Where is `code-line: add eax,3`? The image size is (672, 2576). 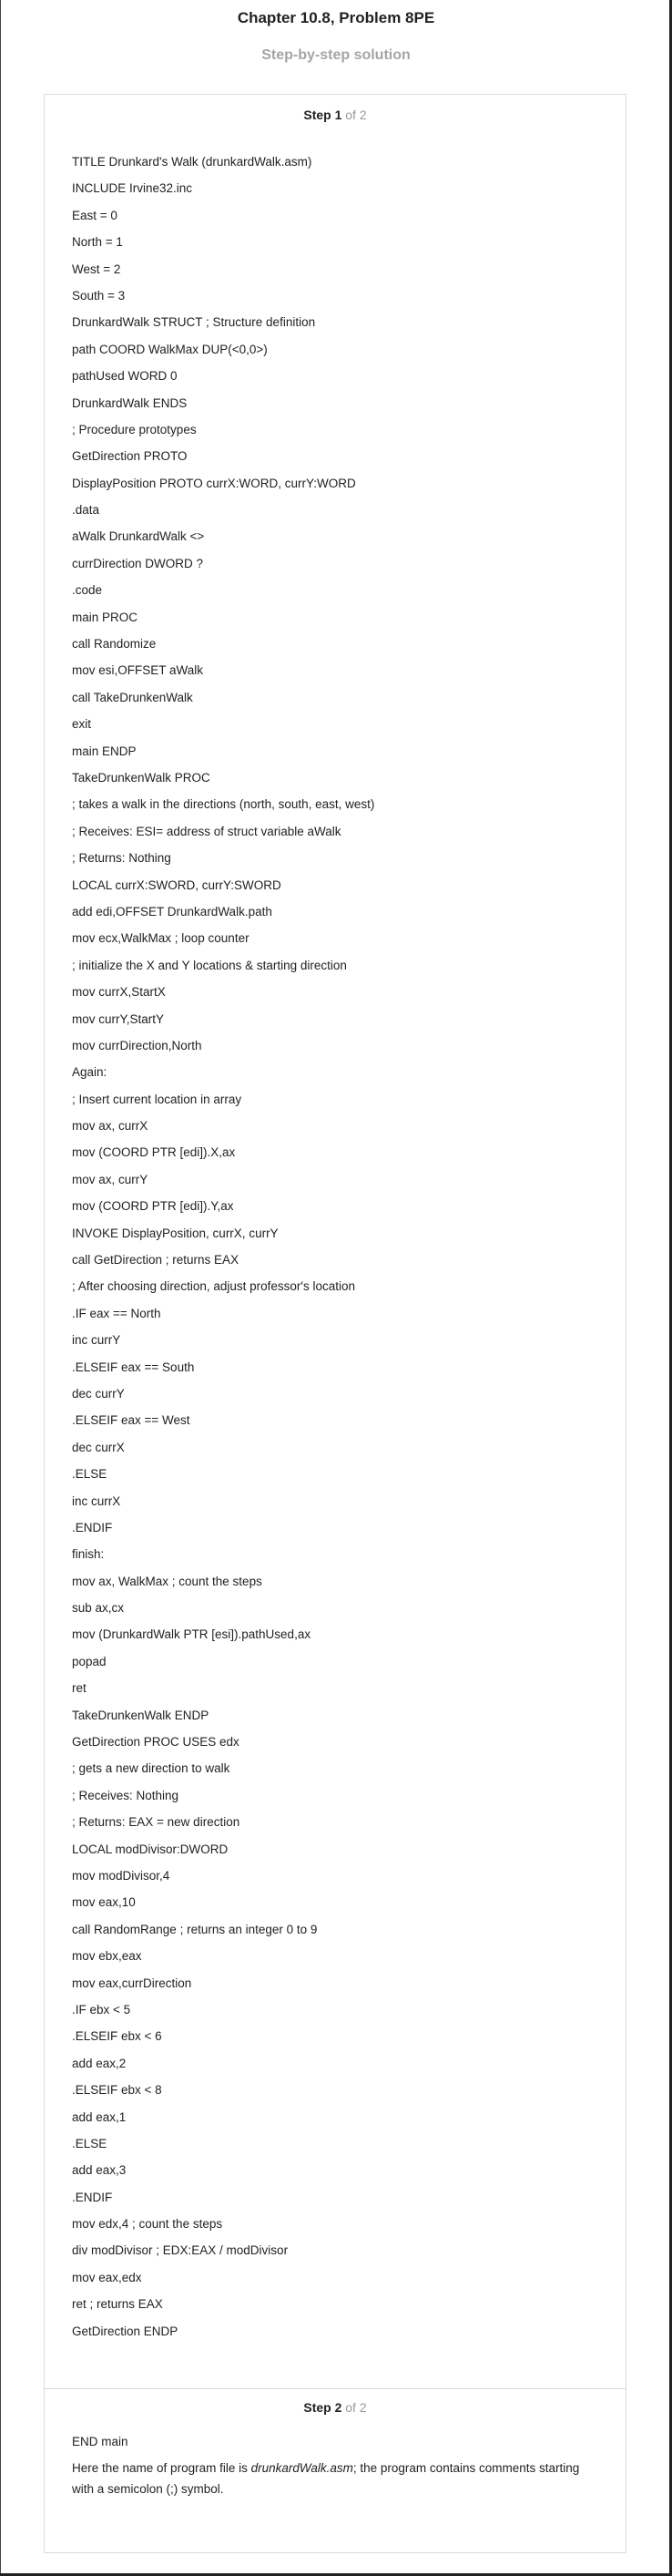 code-line: add eax,3 is located at coordinates (100, 2171).